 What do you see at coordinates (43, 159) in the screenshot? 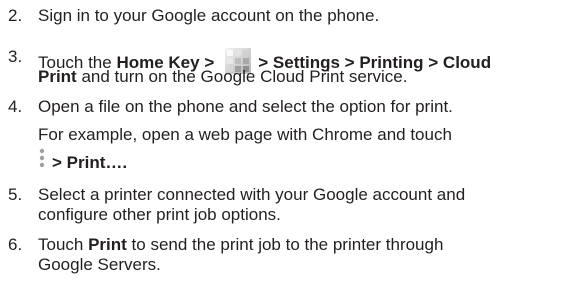
I see `more-options-icon` at bounding box center [43, 159].